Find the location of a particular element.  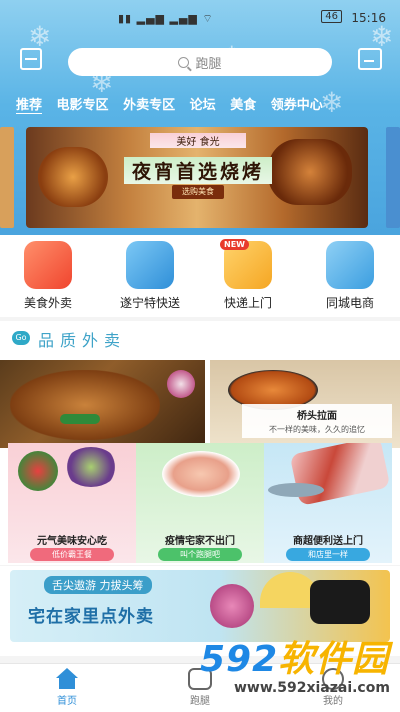

service-food-delivery: 美食外卖 is located at coordinates (48, 276).